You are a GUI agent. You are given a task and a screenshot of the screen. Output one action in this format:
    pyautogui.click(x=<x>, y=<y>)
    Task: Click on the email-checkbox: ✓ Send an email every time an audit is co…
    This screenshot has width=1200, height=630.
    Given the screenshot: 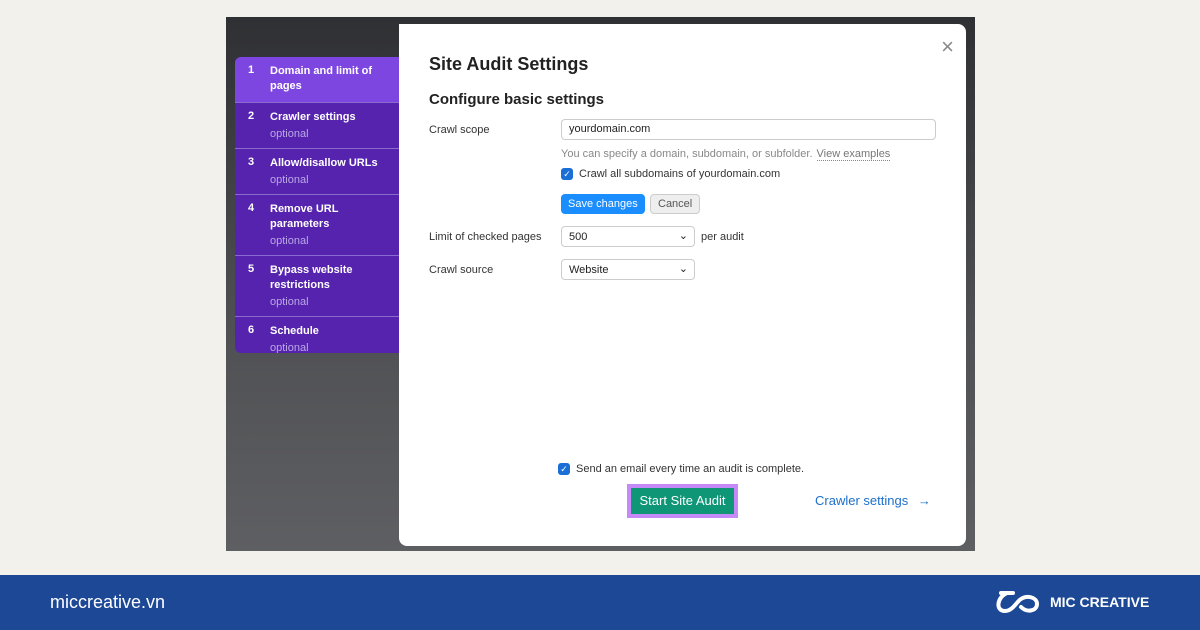 What is the action you would take?
    pyautogui.click(x=681, y=469)
    